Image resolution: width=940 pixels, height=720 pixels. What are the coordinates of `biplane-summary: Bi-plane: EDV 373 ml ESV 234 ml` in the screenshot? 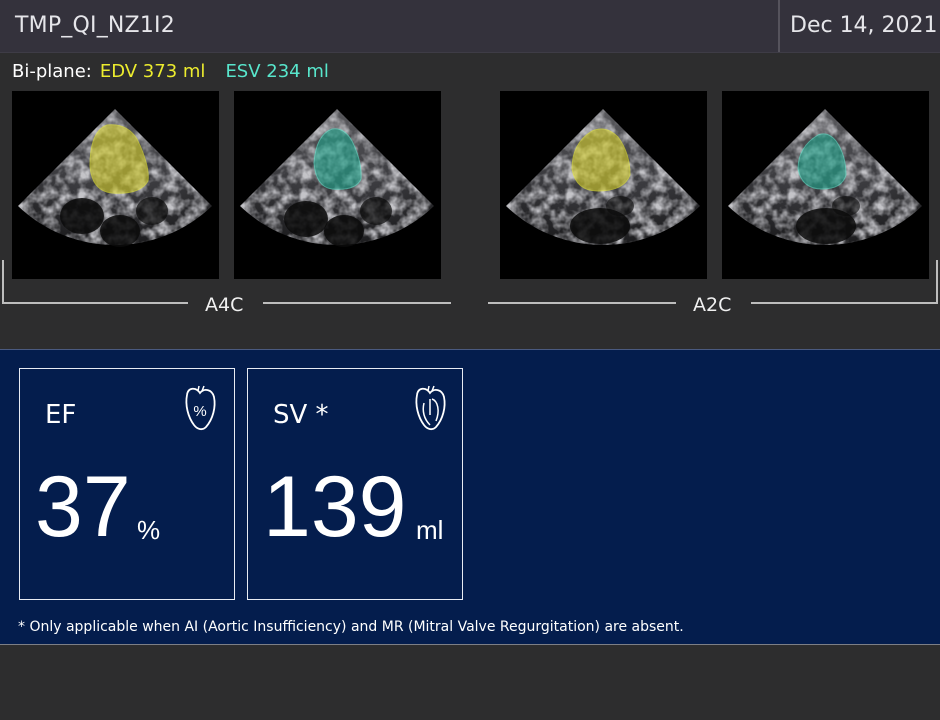 It's located at (170, 71).